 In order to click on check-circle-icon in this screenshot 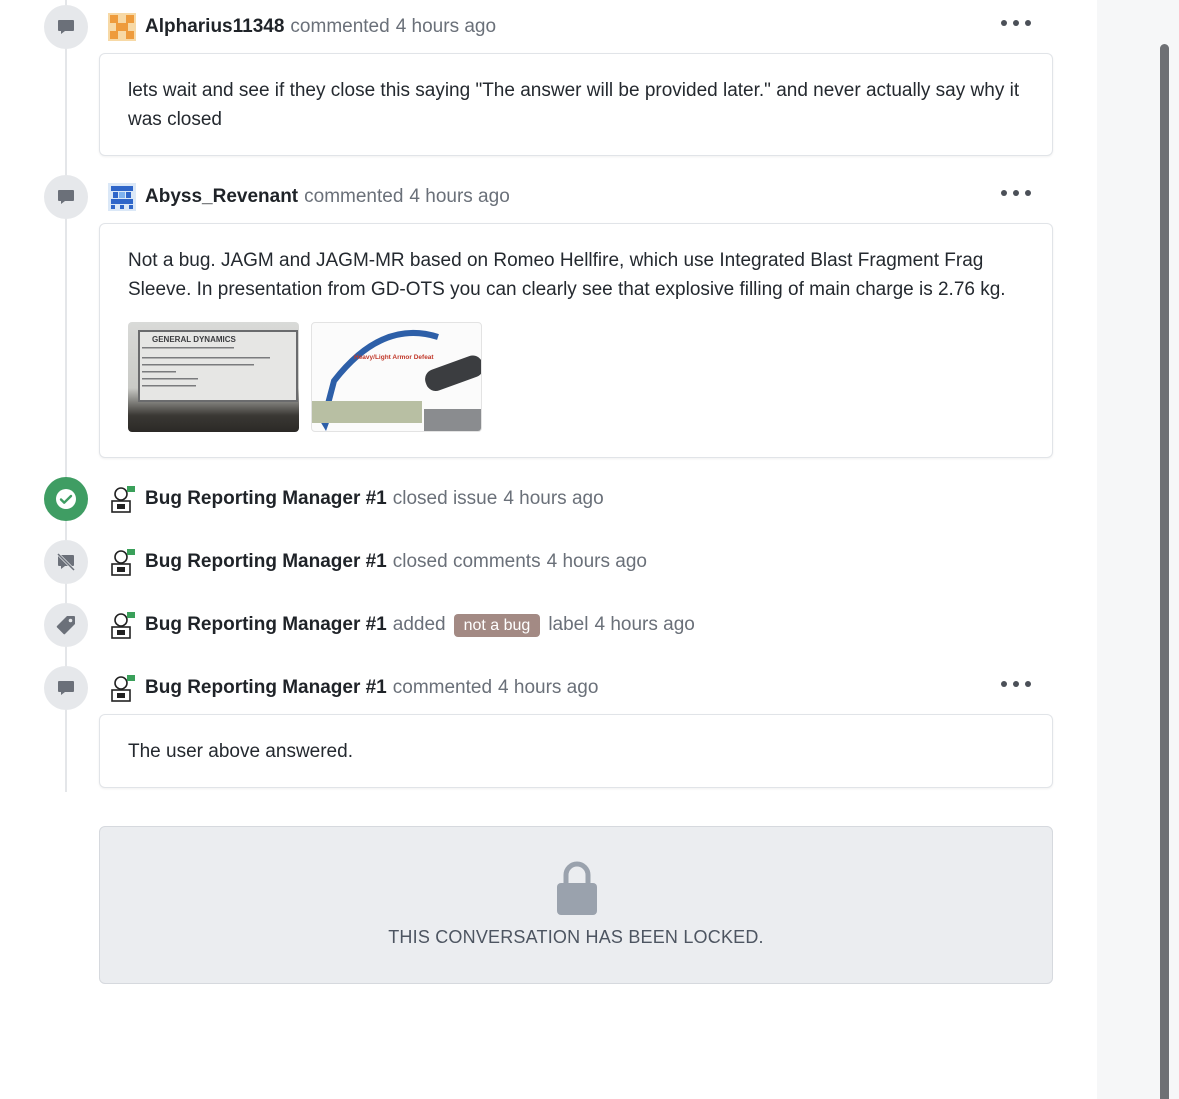, I will do `click(66, 499)`.